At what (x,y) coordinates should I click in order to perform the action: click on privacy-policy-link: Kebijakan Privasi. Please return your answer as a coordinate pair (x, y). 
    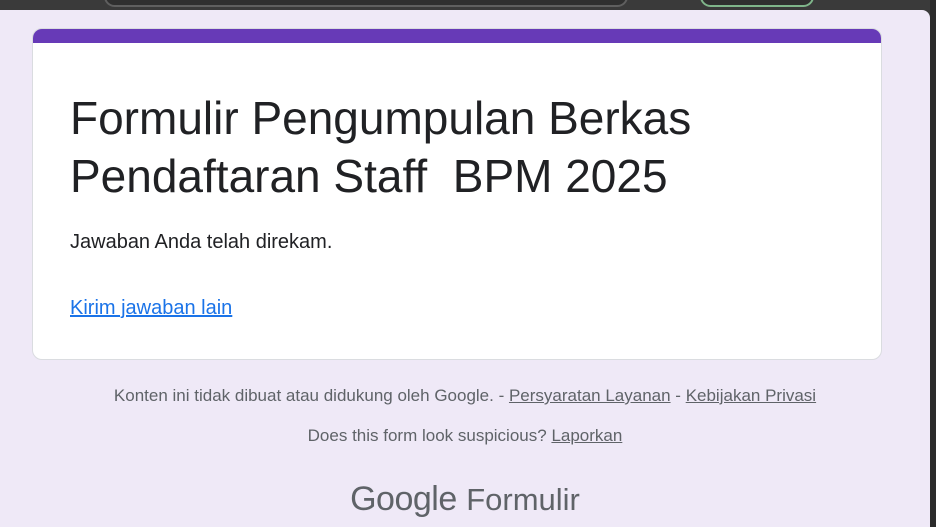
    Looking at the image, I should click on (751, 395).